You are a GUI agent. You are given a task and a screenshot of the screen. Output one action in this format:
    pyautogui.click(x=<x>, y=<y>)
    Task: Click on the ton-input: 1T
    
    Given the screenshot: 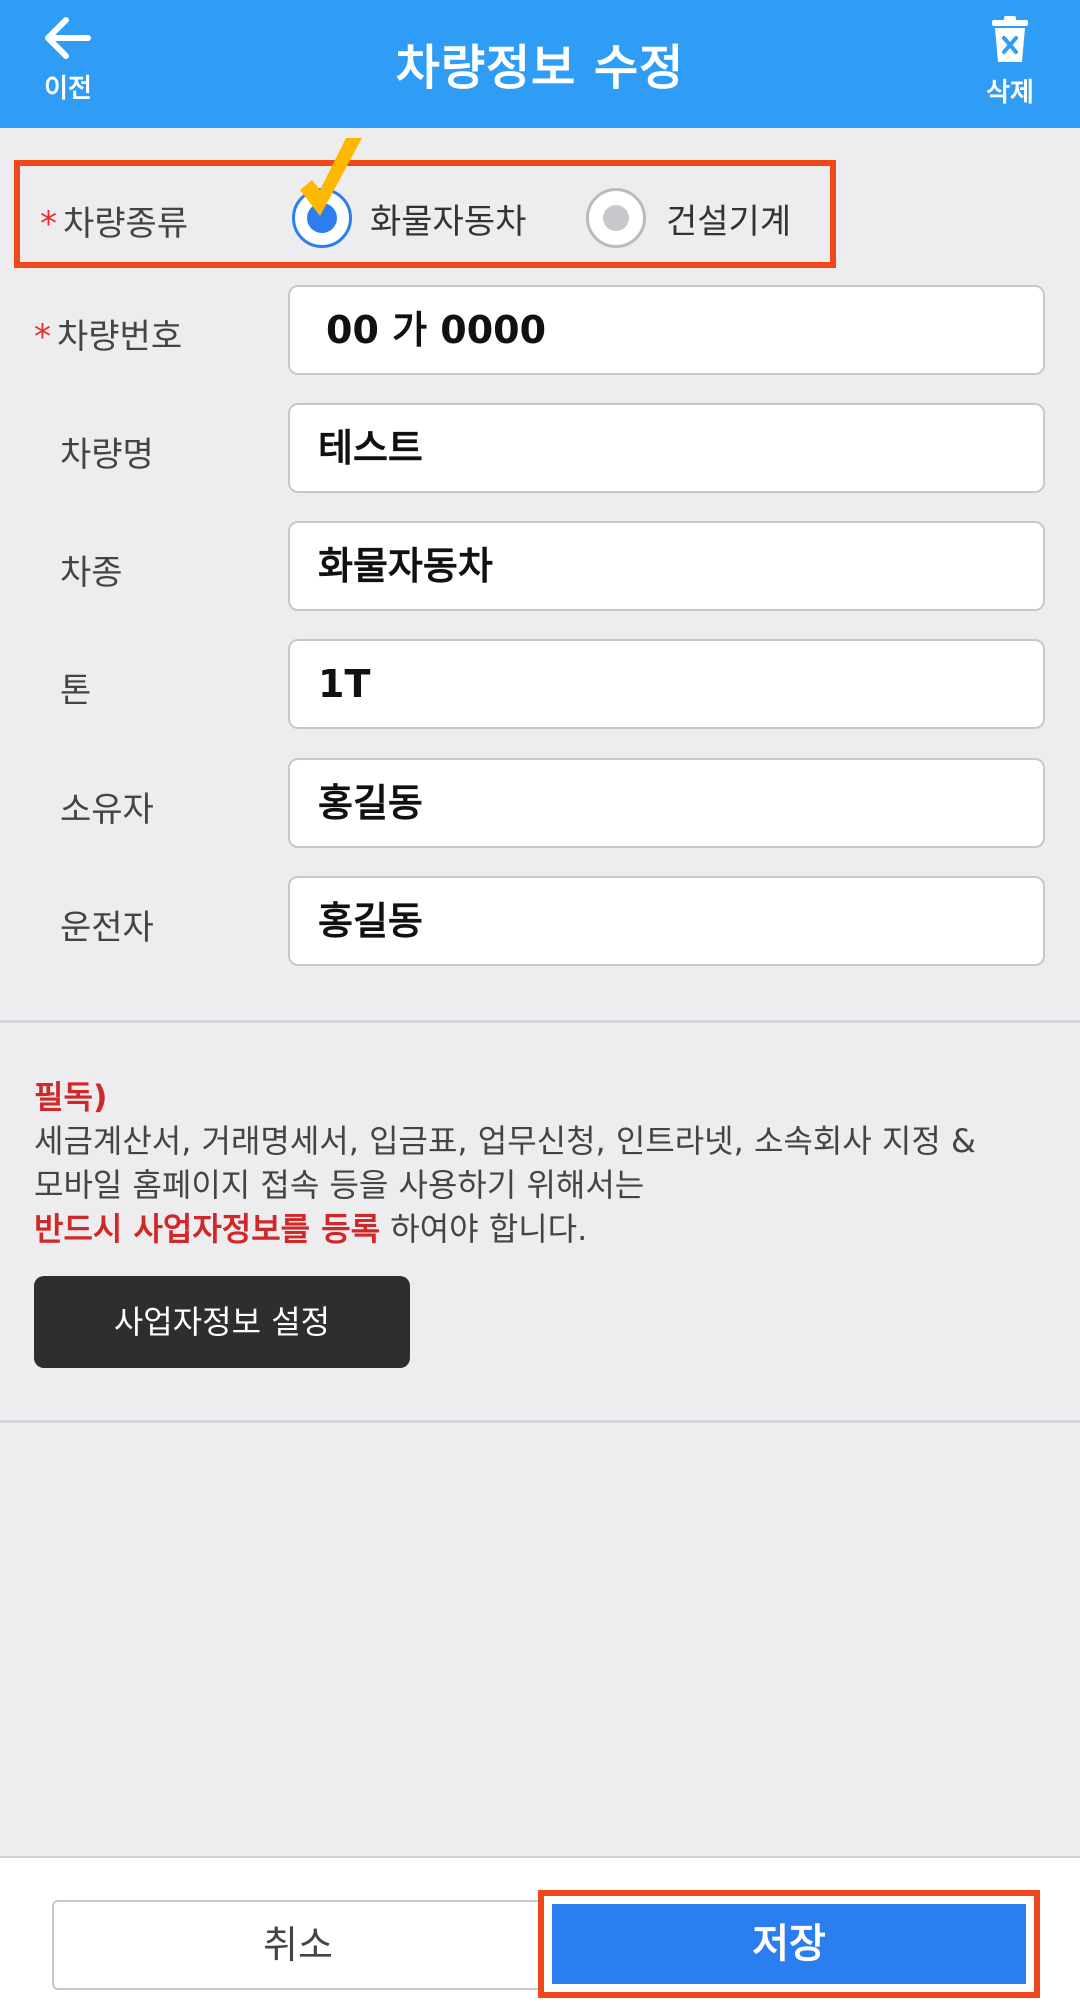 What is the action you would take?
    pyautogui.click(x=666, y=684)
    